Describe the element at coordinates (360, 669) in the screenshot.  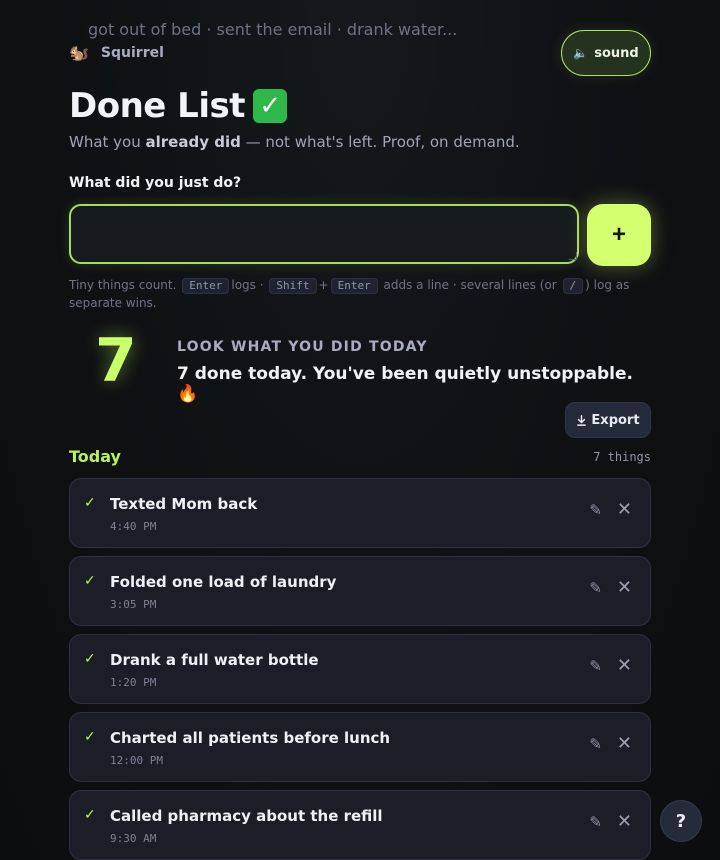
I see `list-item: ✓ Drank a full water bottle 1:20 PM ✎ ✕` at that location.